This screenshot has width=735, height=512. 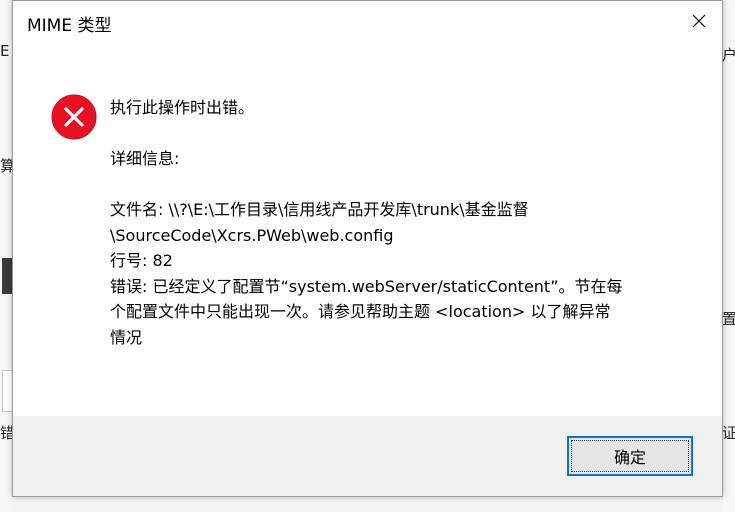 I want to click on close-icon, so click(x=699, y=21).